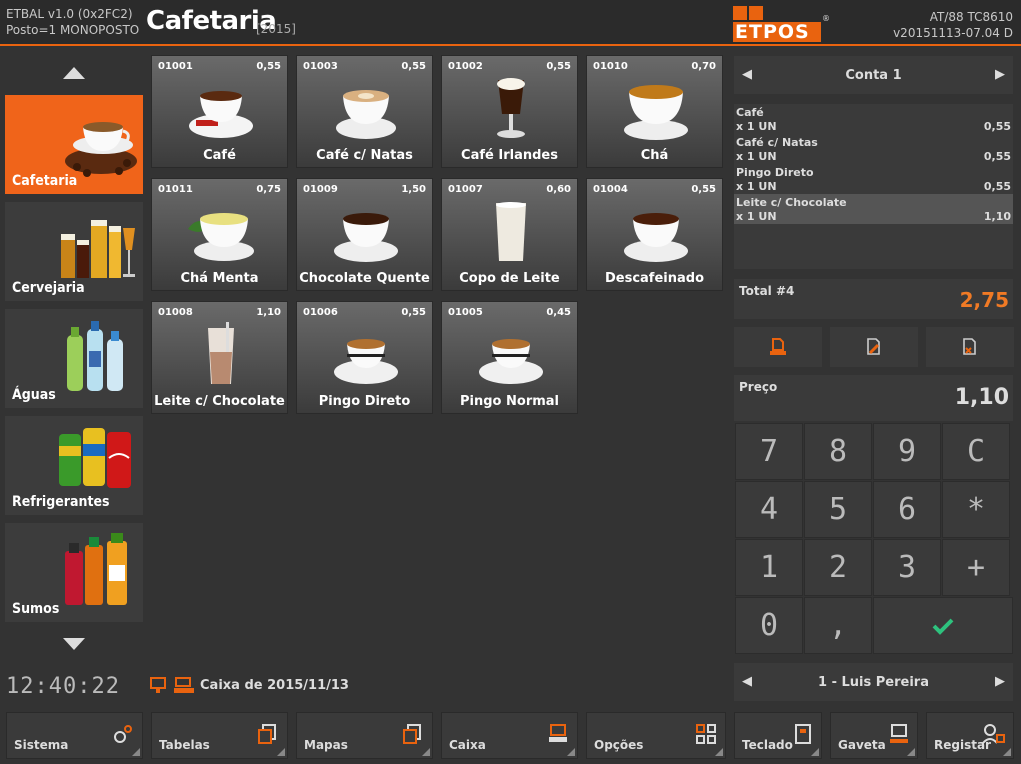 This screenshot has height=764, width=1021. I want to click on operator-label: 1 - Luis Pereira, so click(873, 682).